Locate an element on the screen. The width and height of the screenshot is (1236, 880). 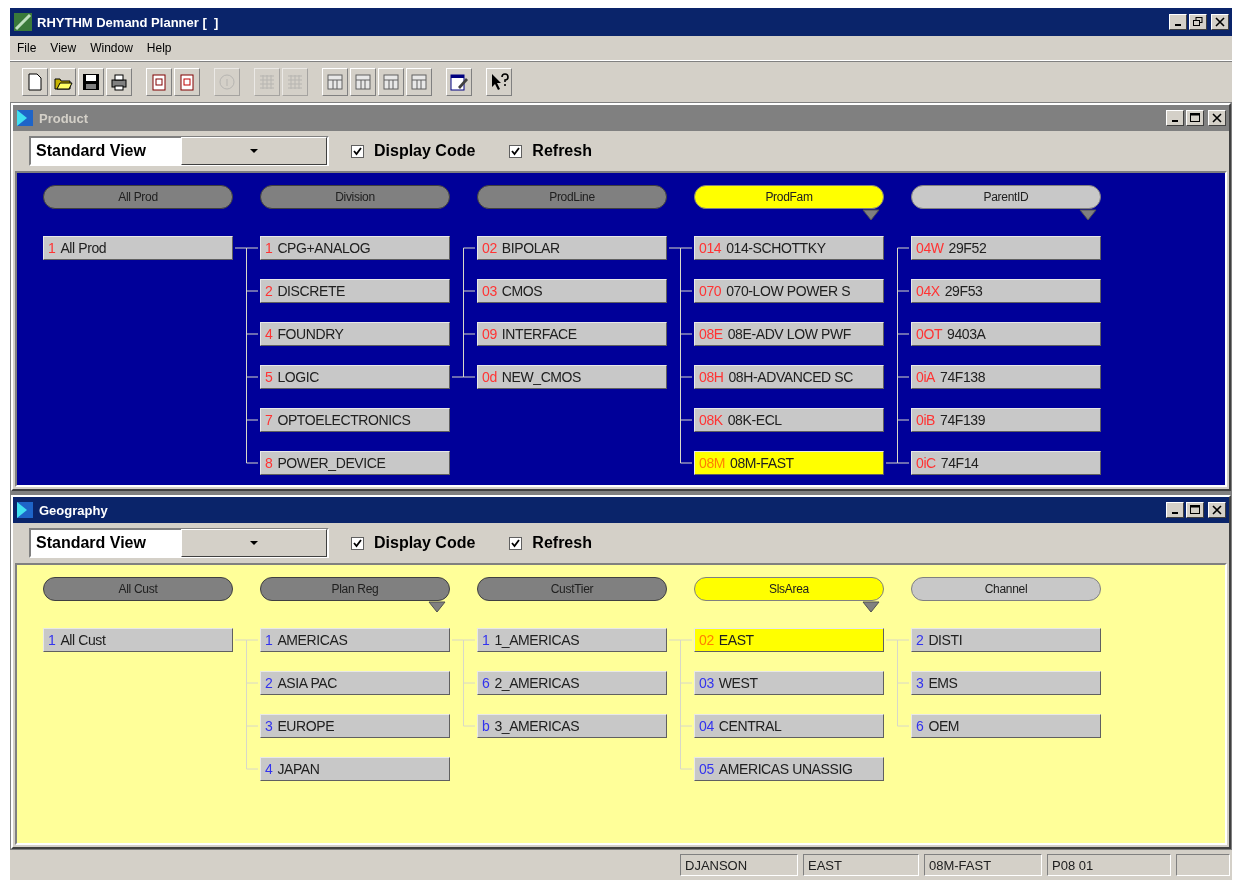
node-label: 014-SCHOTTKY is located at coordinates (776, 248).